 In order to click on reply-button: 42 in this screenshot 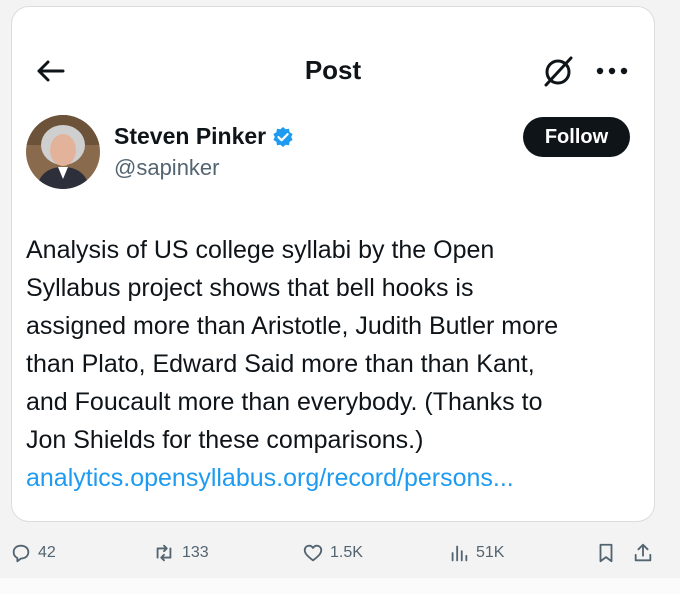, I will do `click(33, 553)`.